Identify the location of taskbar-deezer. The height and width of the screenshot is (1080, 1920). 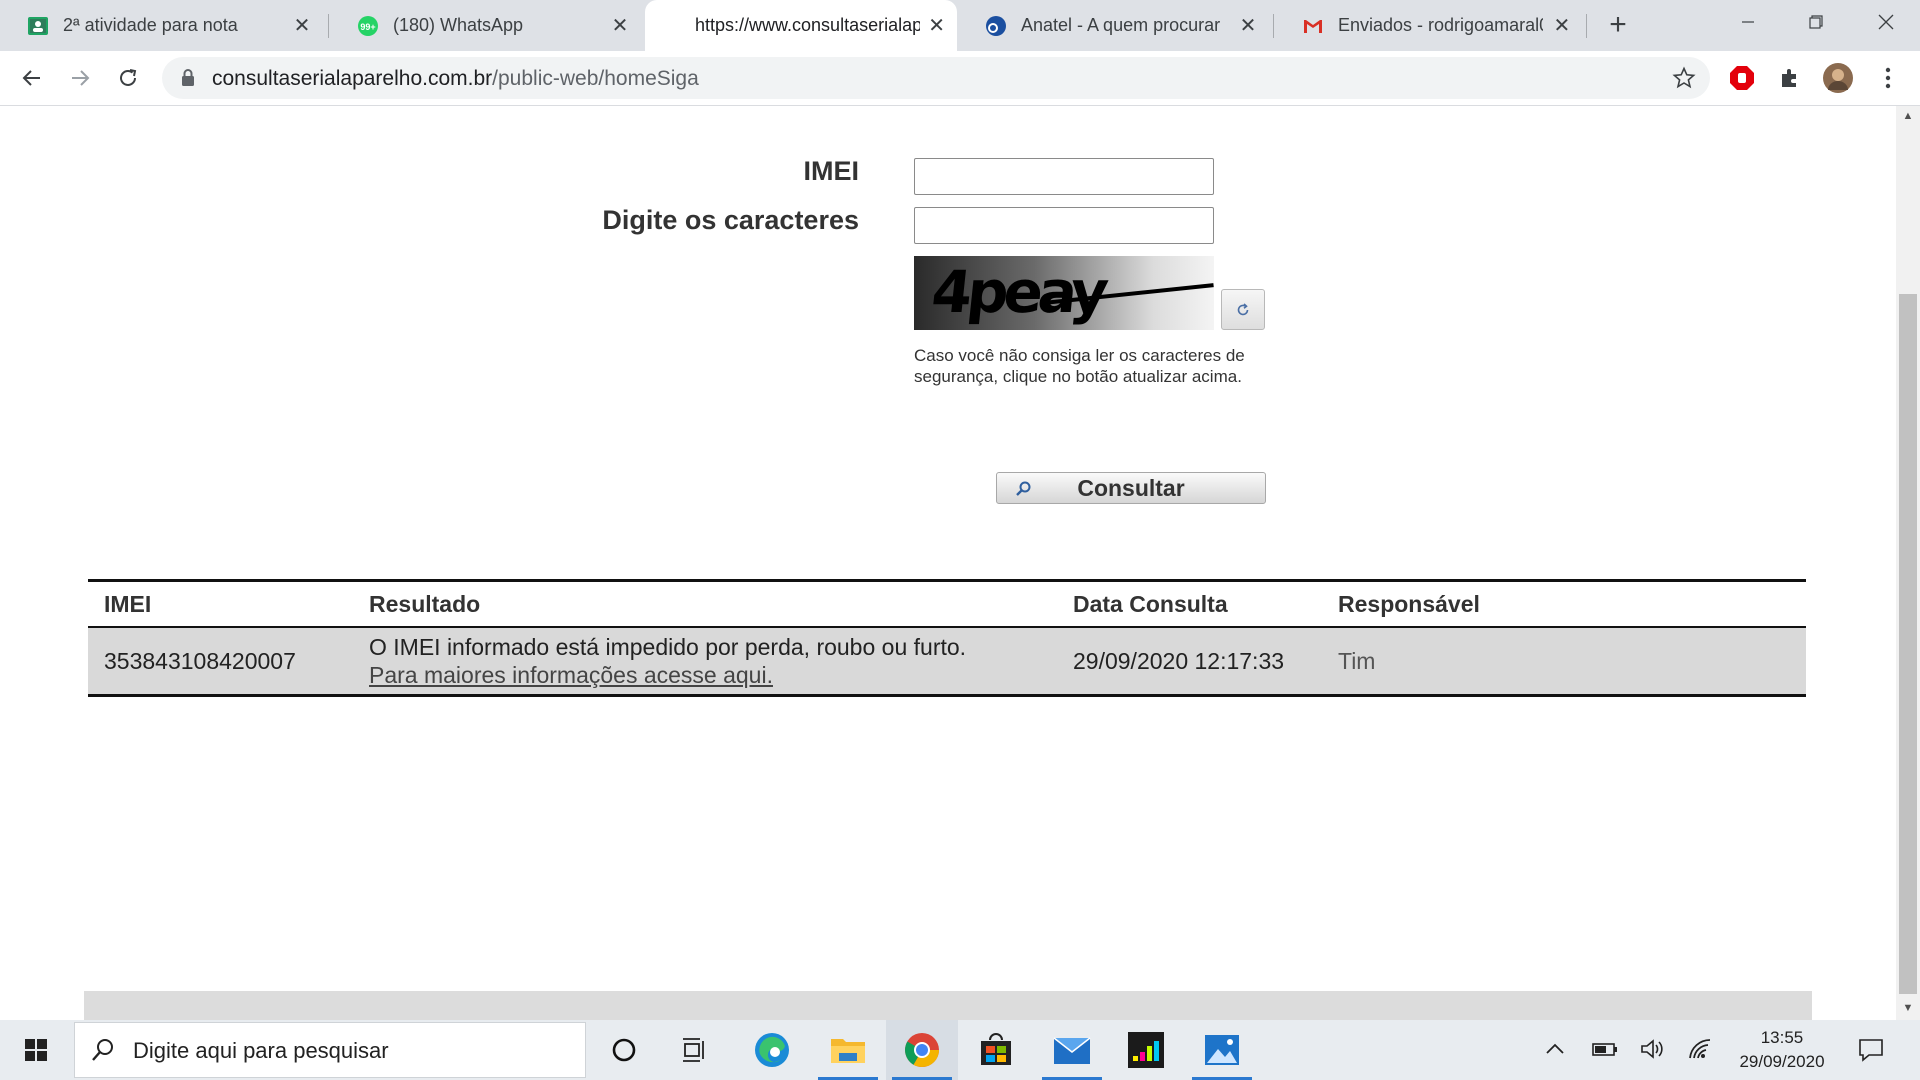
(1146, 1050).